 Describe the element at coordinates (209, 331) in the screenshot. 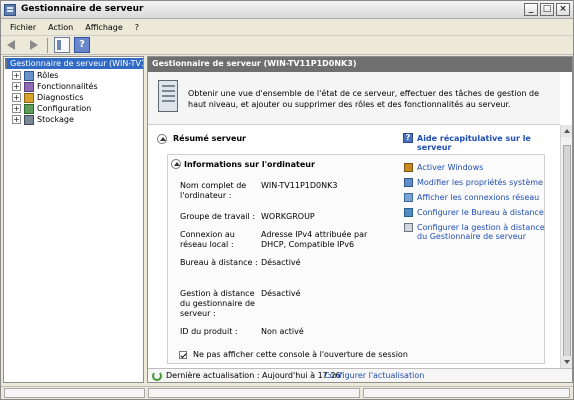

I see `info-label: ID du produit :` at that location.